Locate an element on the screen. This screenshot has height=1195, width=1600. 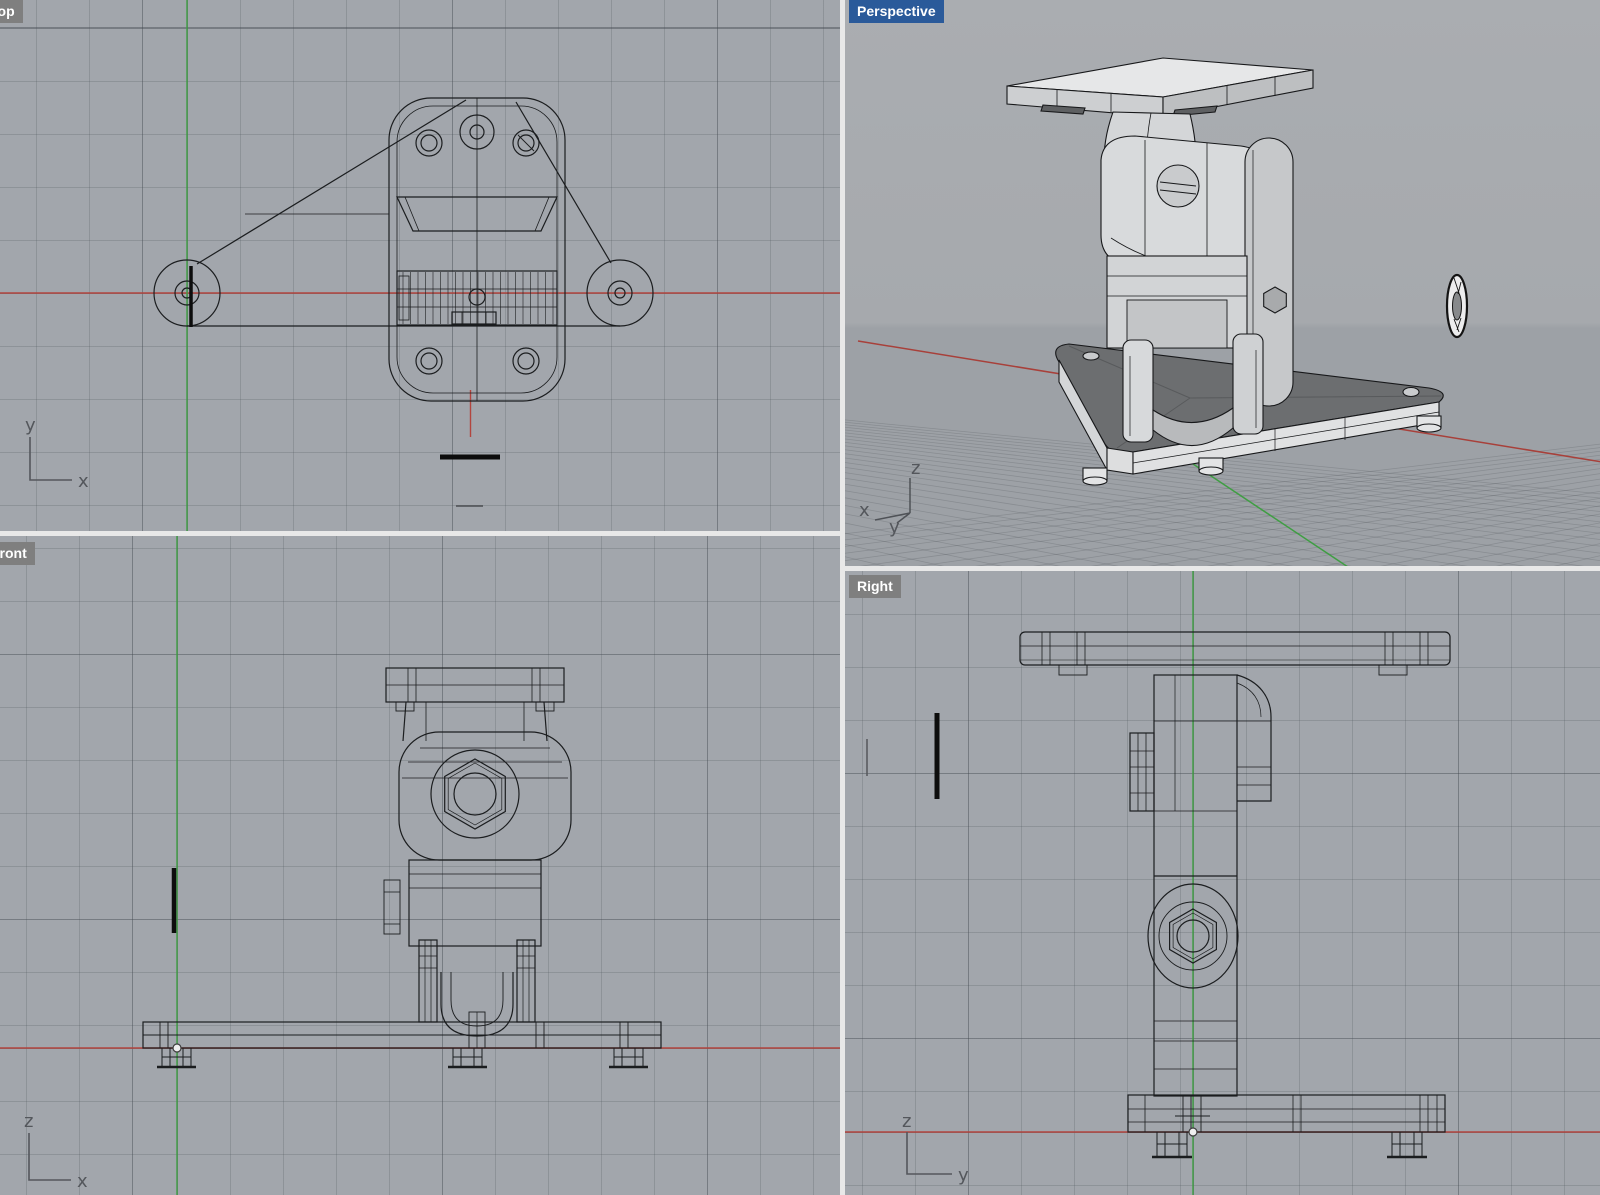
axis-gizmo-icon: y x is located at coordinates (57, 453).